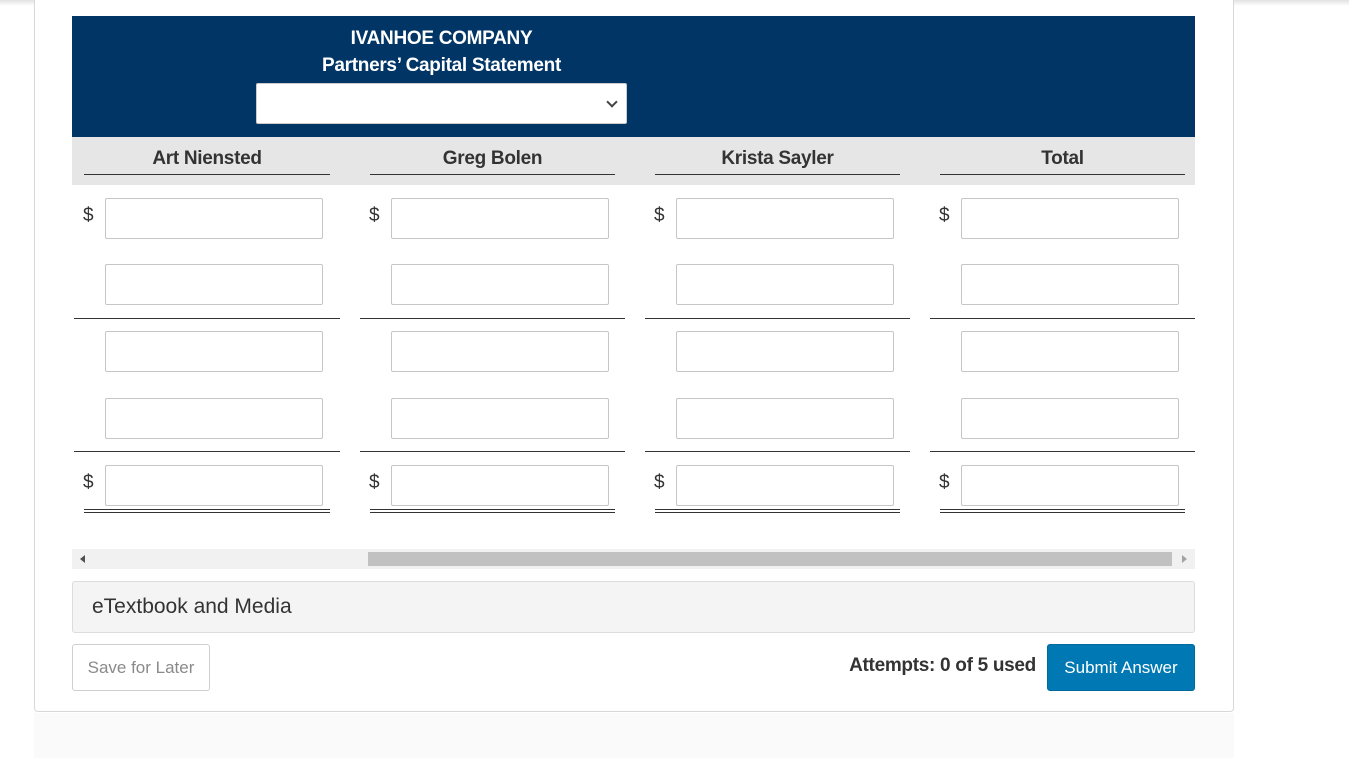  I want to click on below-card-area, so click(634, 735).